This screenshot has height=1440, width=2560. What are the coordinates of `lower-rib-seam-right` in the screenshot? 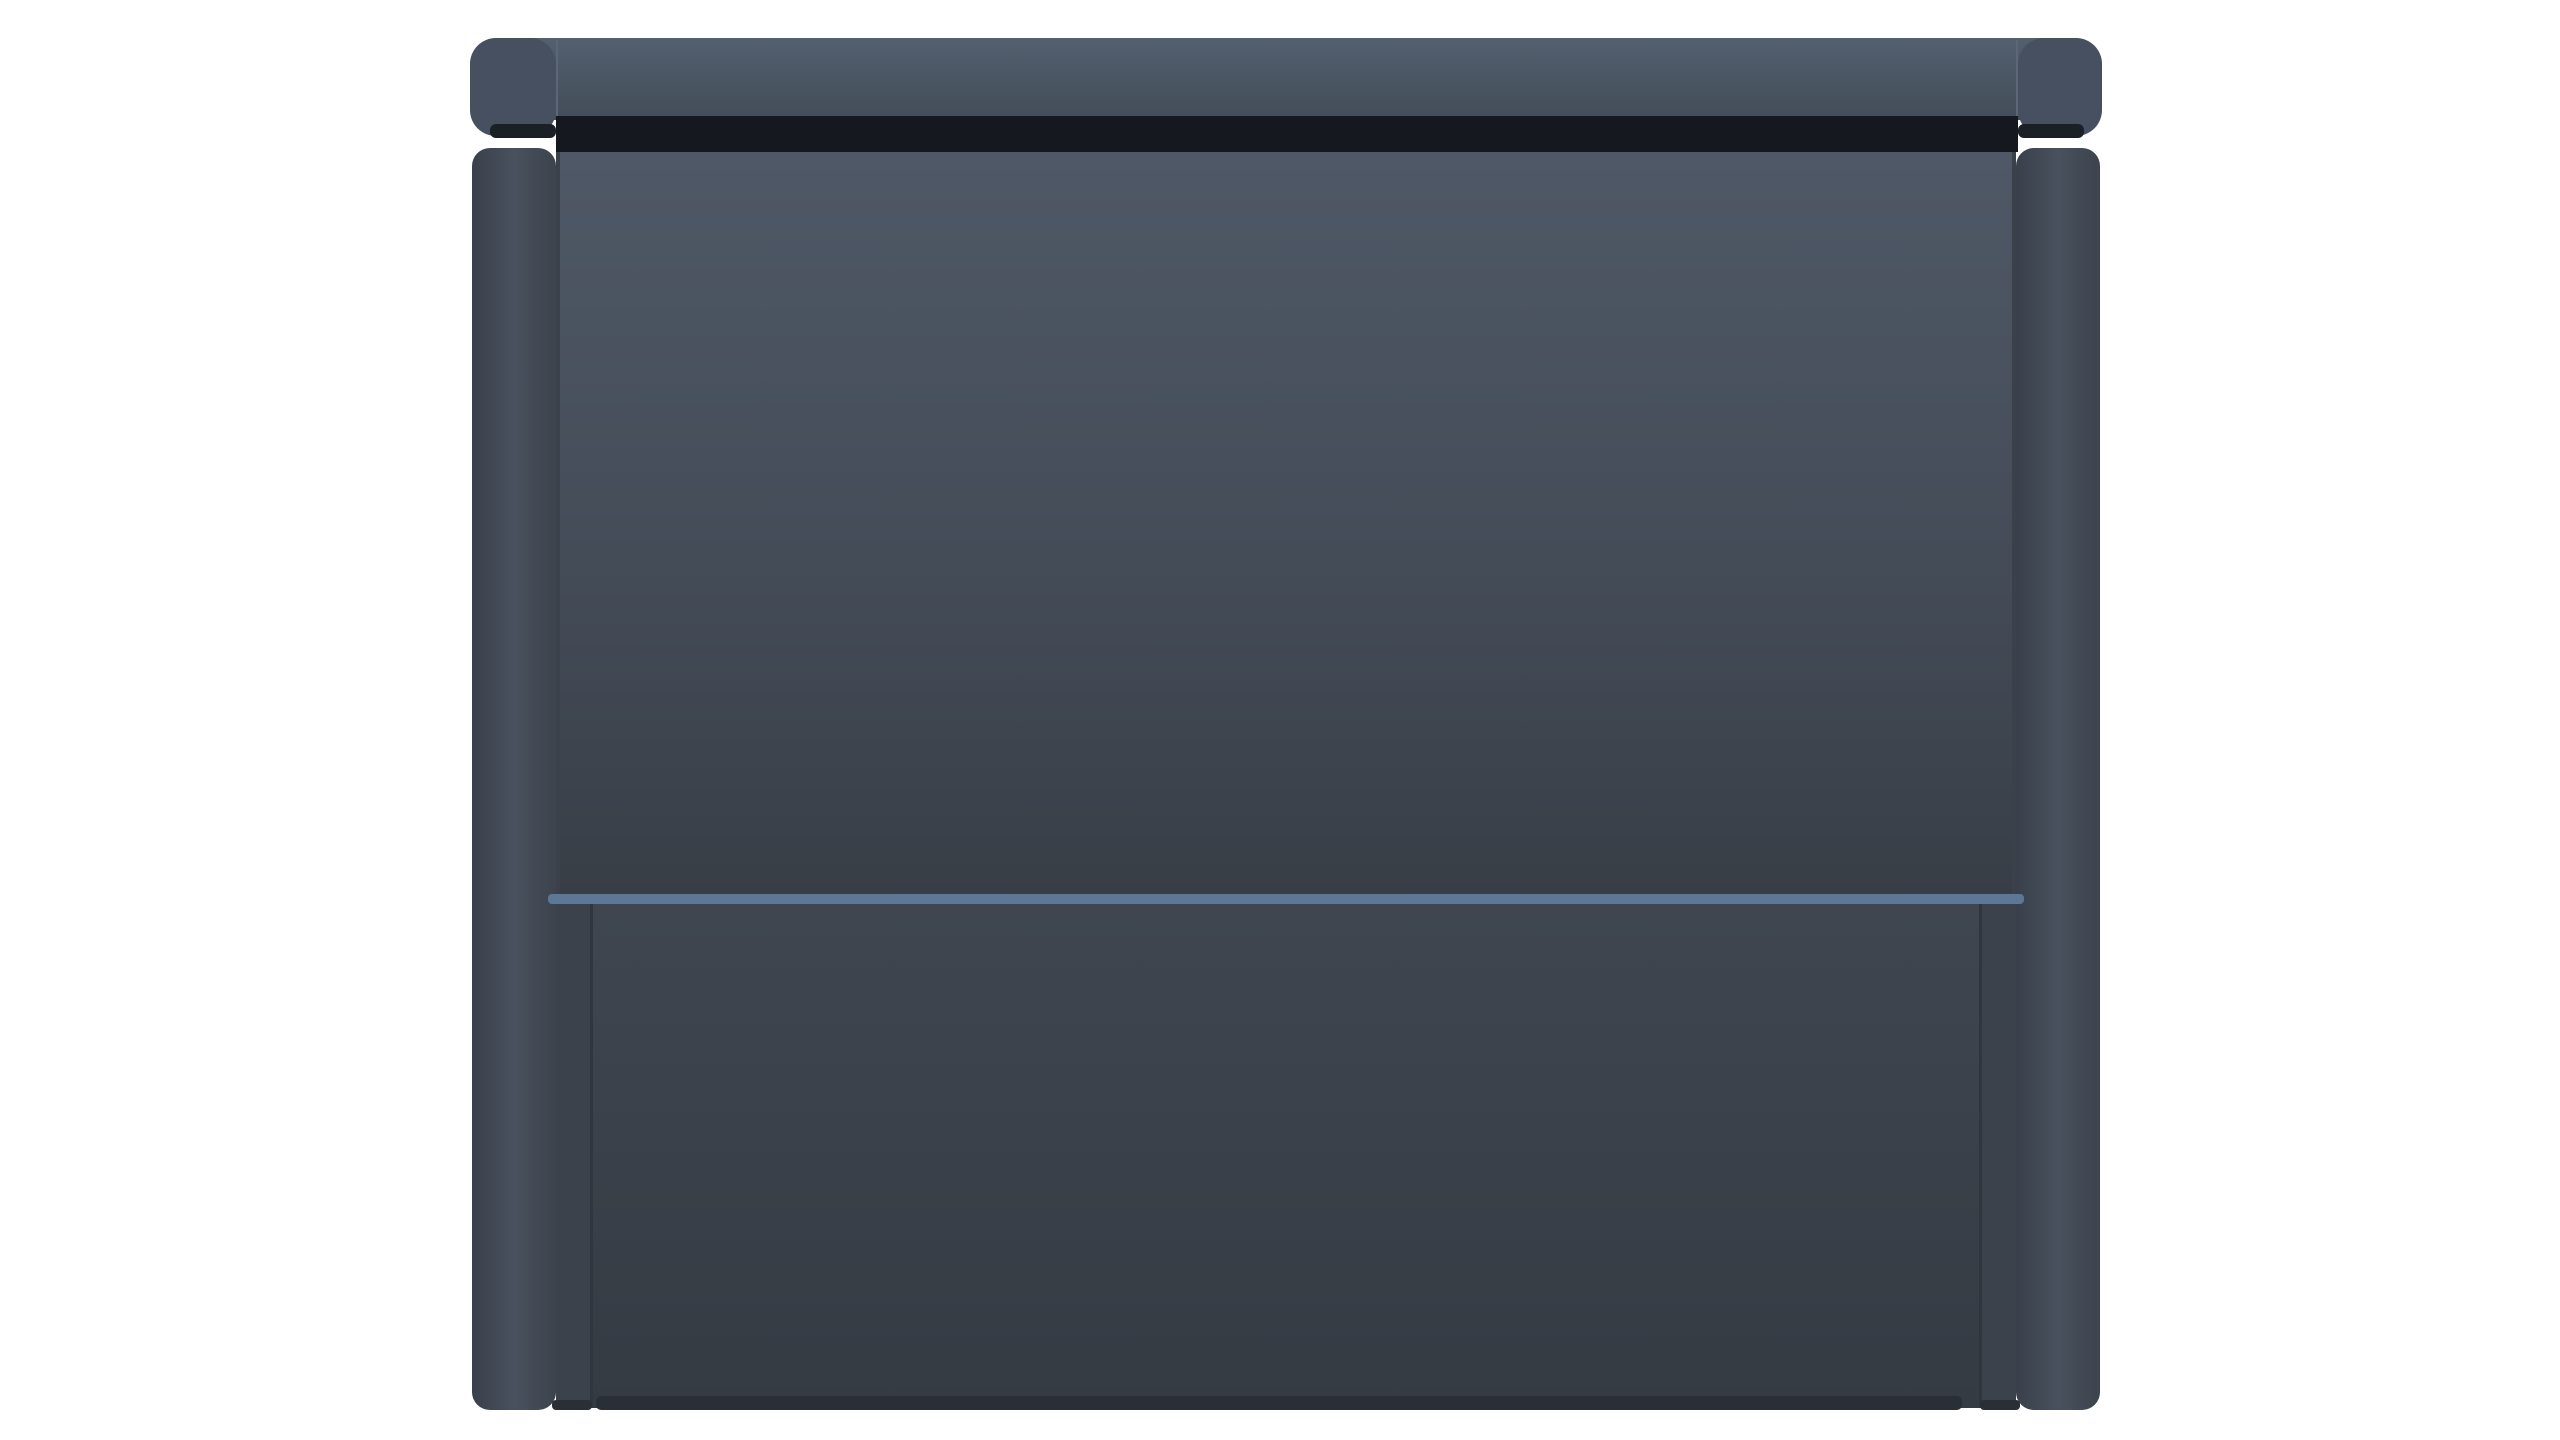 It's located at (1980, 1156).